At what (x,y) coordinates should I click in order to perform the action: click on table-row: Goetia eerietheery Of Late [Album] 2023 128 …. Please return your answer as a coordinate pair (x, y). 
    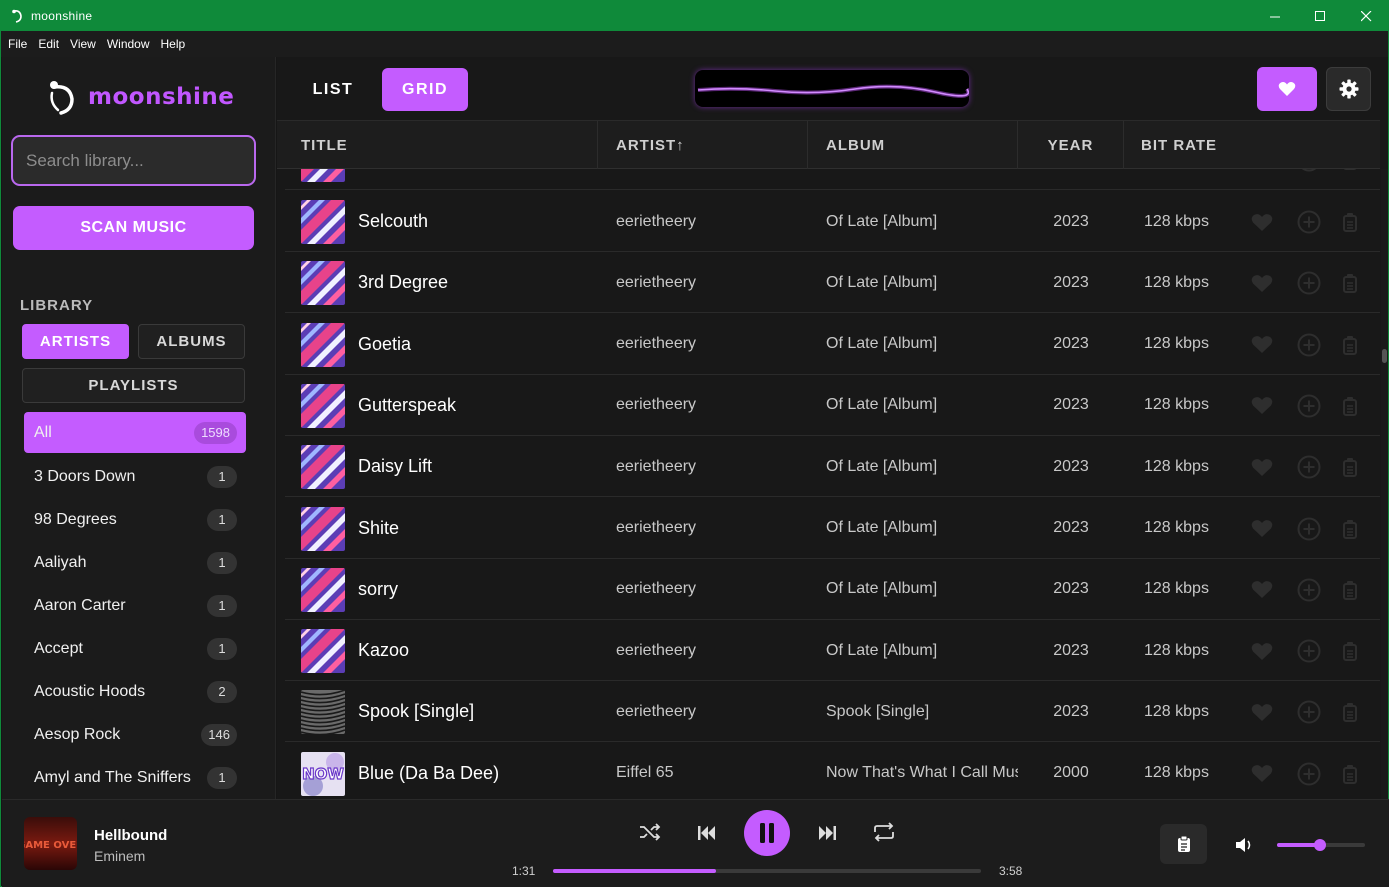
    Looking at the image, I should click on (832, 344).